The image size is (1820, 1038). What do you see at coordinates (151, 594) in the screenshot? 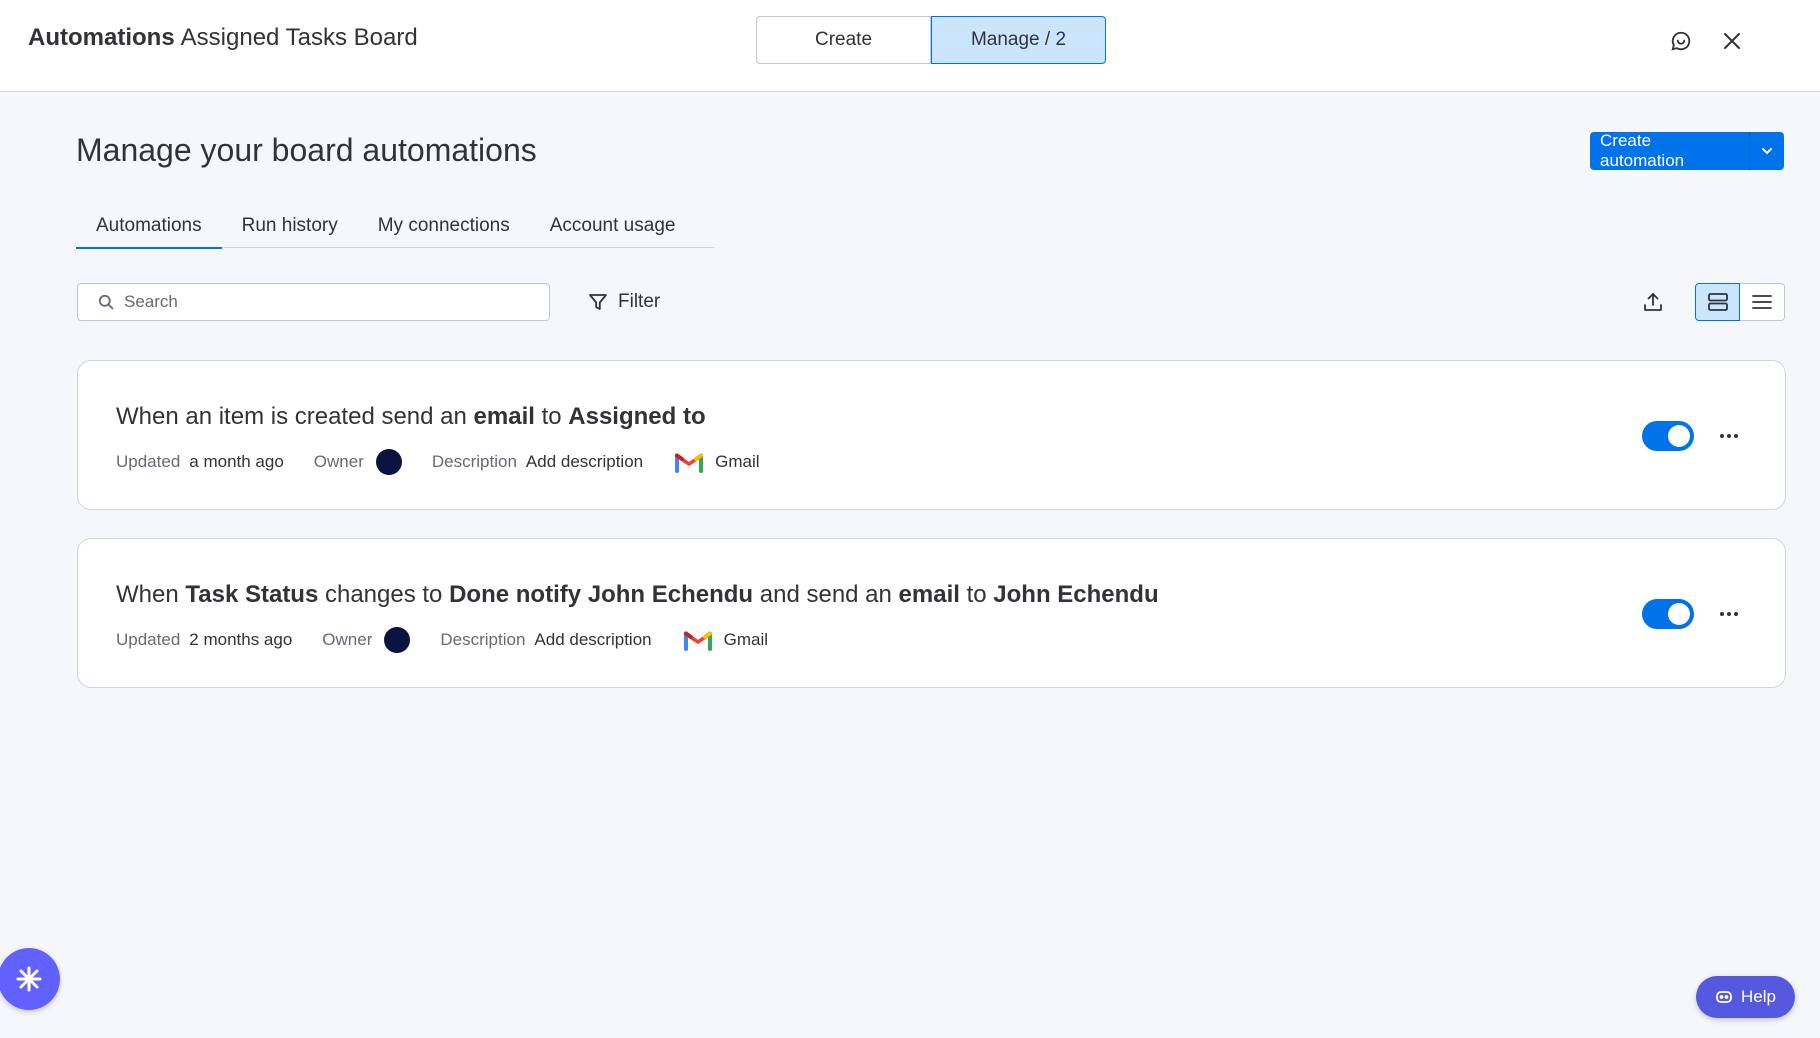
I see `title-text: When` at bounding box center [151, 594].